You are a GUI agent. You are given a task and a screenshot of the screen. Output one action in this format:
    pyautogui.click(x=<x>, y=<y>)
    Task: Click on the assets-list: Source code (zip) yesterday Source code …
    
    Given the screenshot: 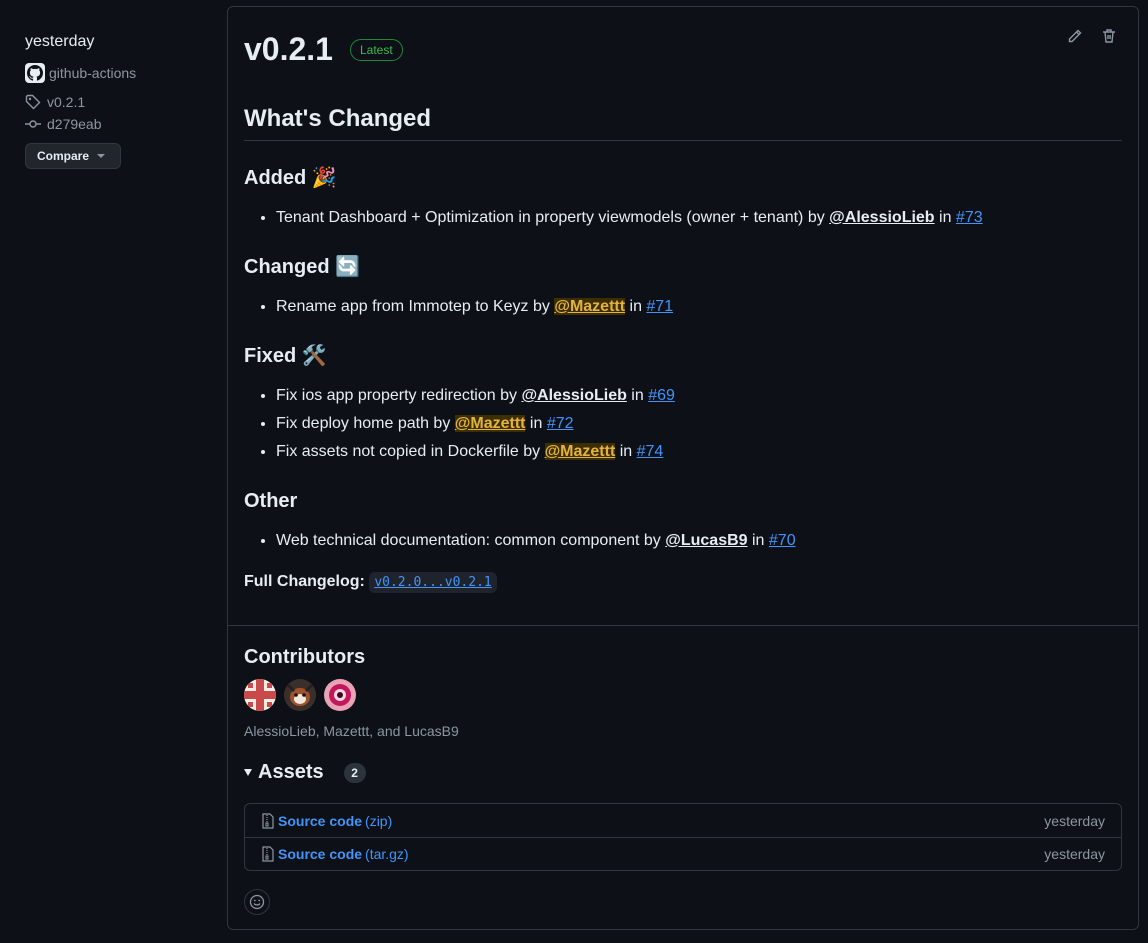 What is the action you would take?
    pyautogui.click(x=683, y=837)
    